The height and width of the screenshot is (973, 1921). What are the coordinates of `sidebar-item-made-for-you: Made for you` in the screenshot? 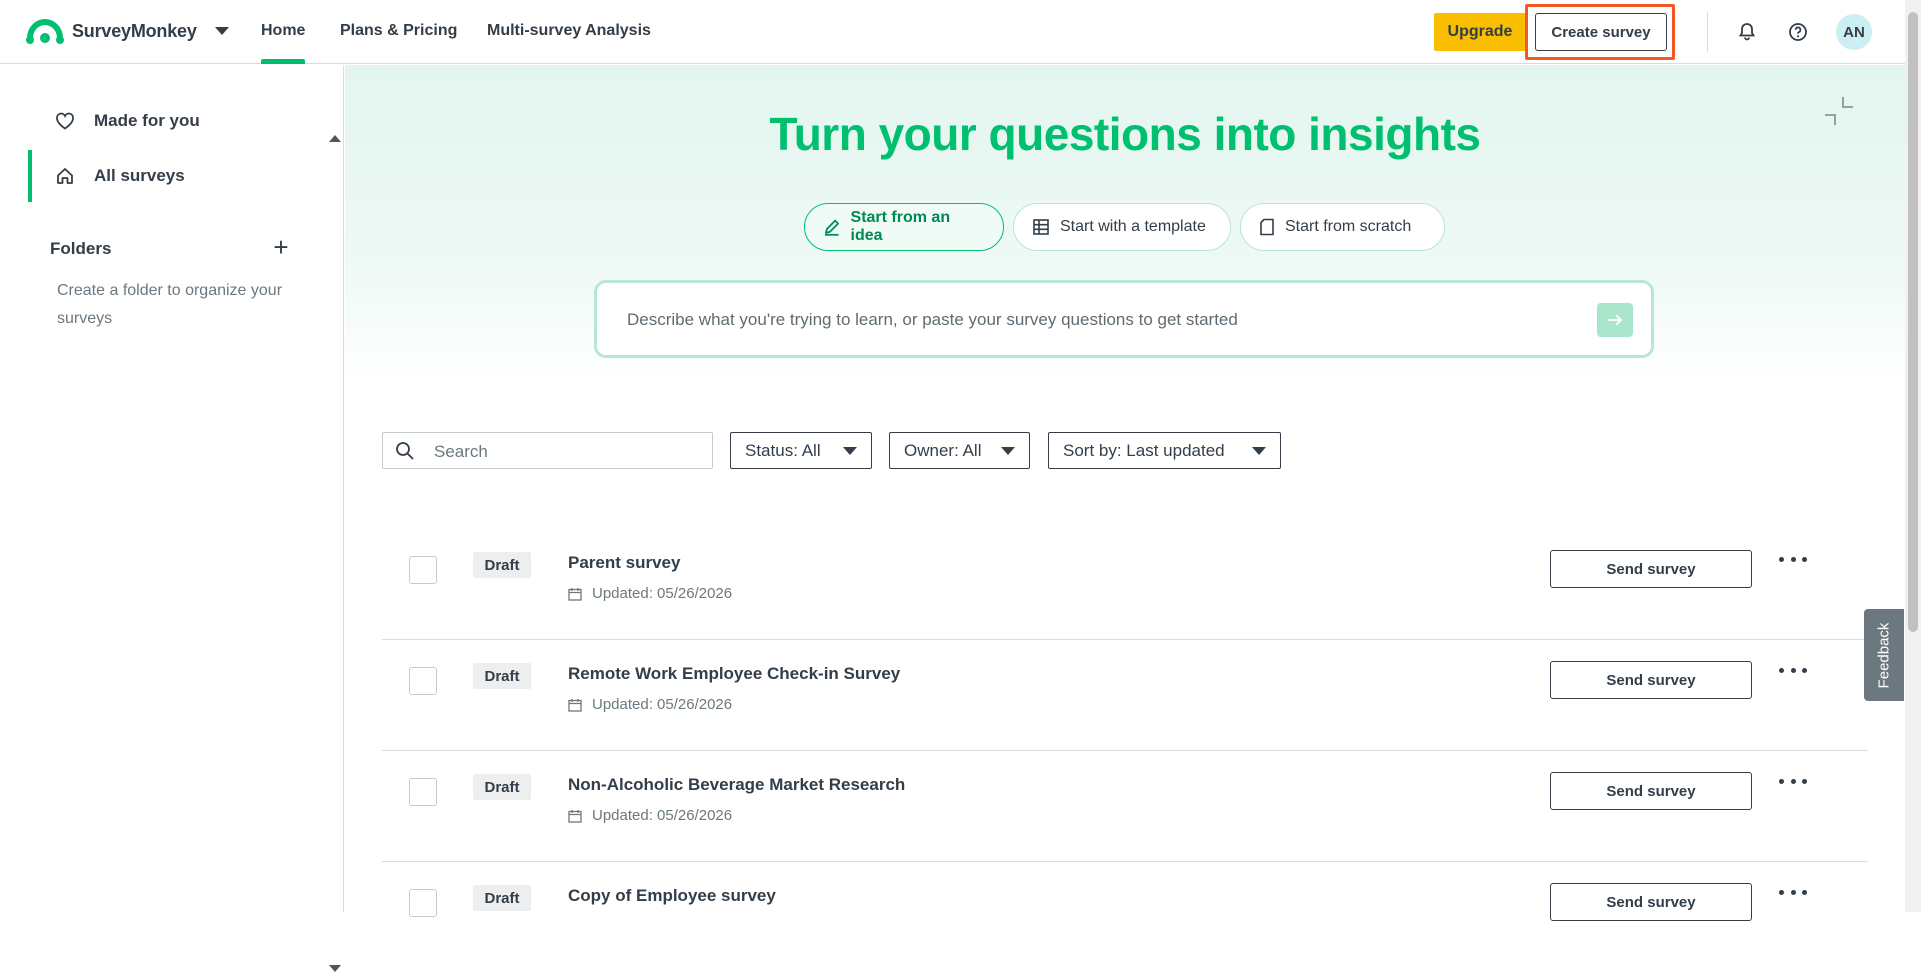 It's located at (178, 121).